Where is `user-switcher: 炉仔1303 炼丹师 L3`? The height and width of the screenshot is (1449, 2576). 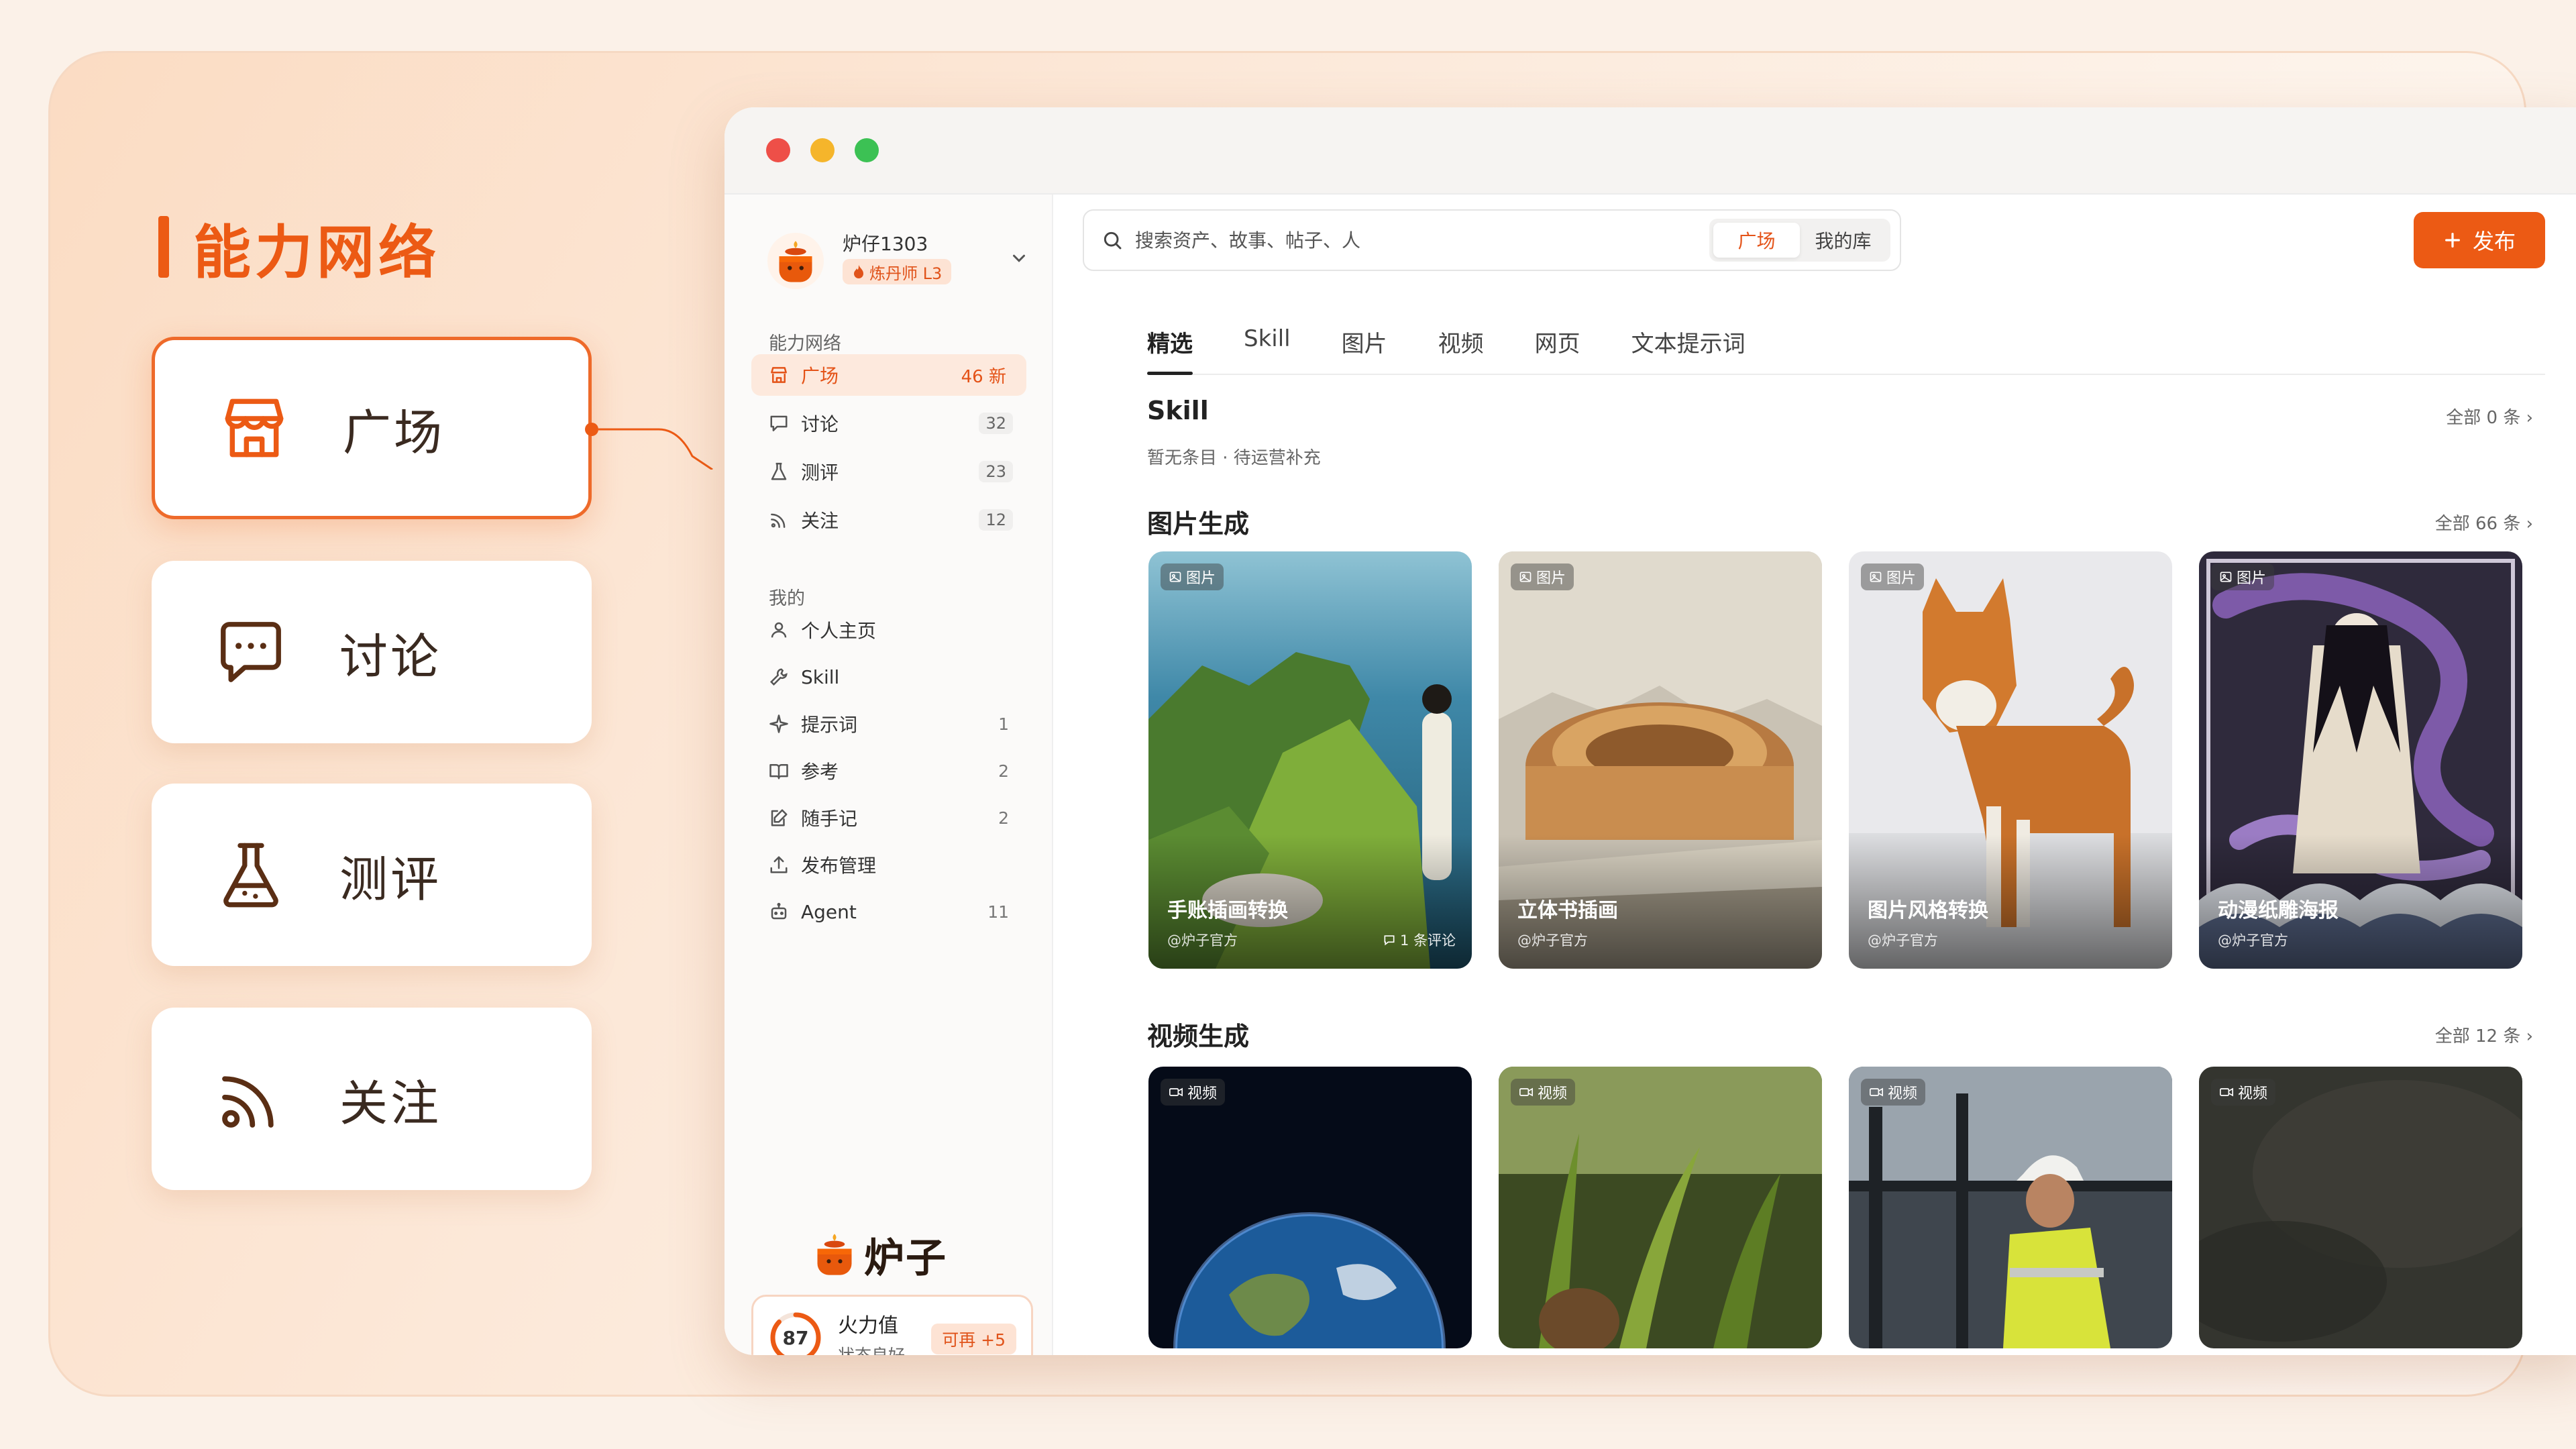
user-switcher: 炉仔1303 炼丹师 L3 is located at coordinates (901, 261).